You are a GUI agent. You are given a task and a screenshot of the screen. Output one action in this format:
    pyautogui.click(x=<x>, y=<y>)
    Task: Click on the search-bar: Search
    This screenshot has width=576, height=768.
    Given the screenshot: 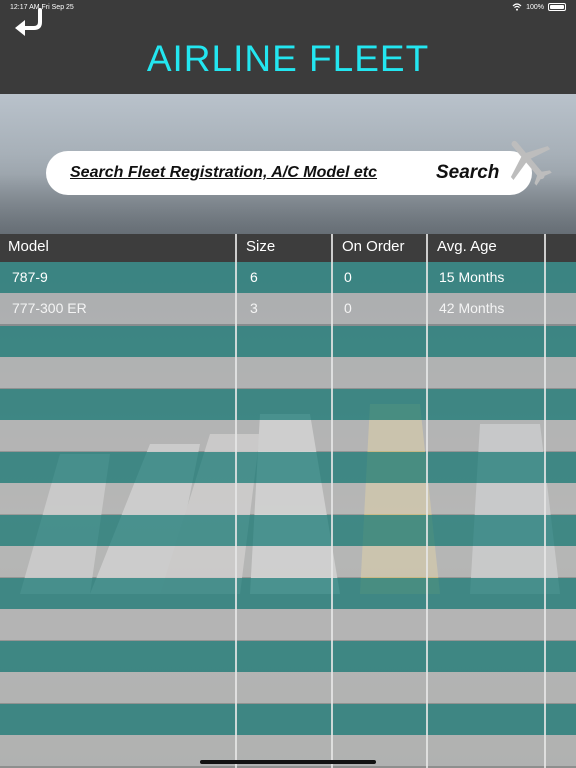 What is the action you would take?
    pyautogui.click(x=289, y=173)
    